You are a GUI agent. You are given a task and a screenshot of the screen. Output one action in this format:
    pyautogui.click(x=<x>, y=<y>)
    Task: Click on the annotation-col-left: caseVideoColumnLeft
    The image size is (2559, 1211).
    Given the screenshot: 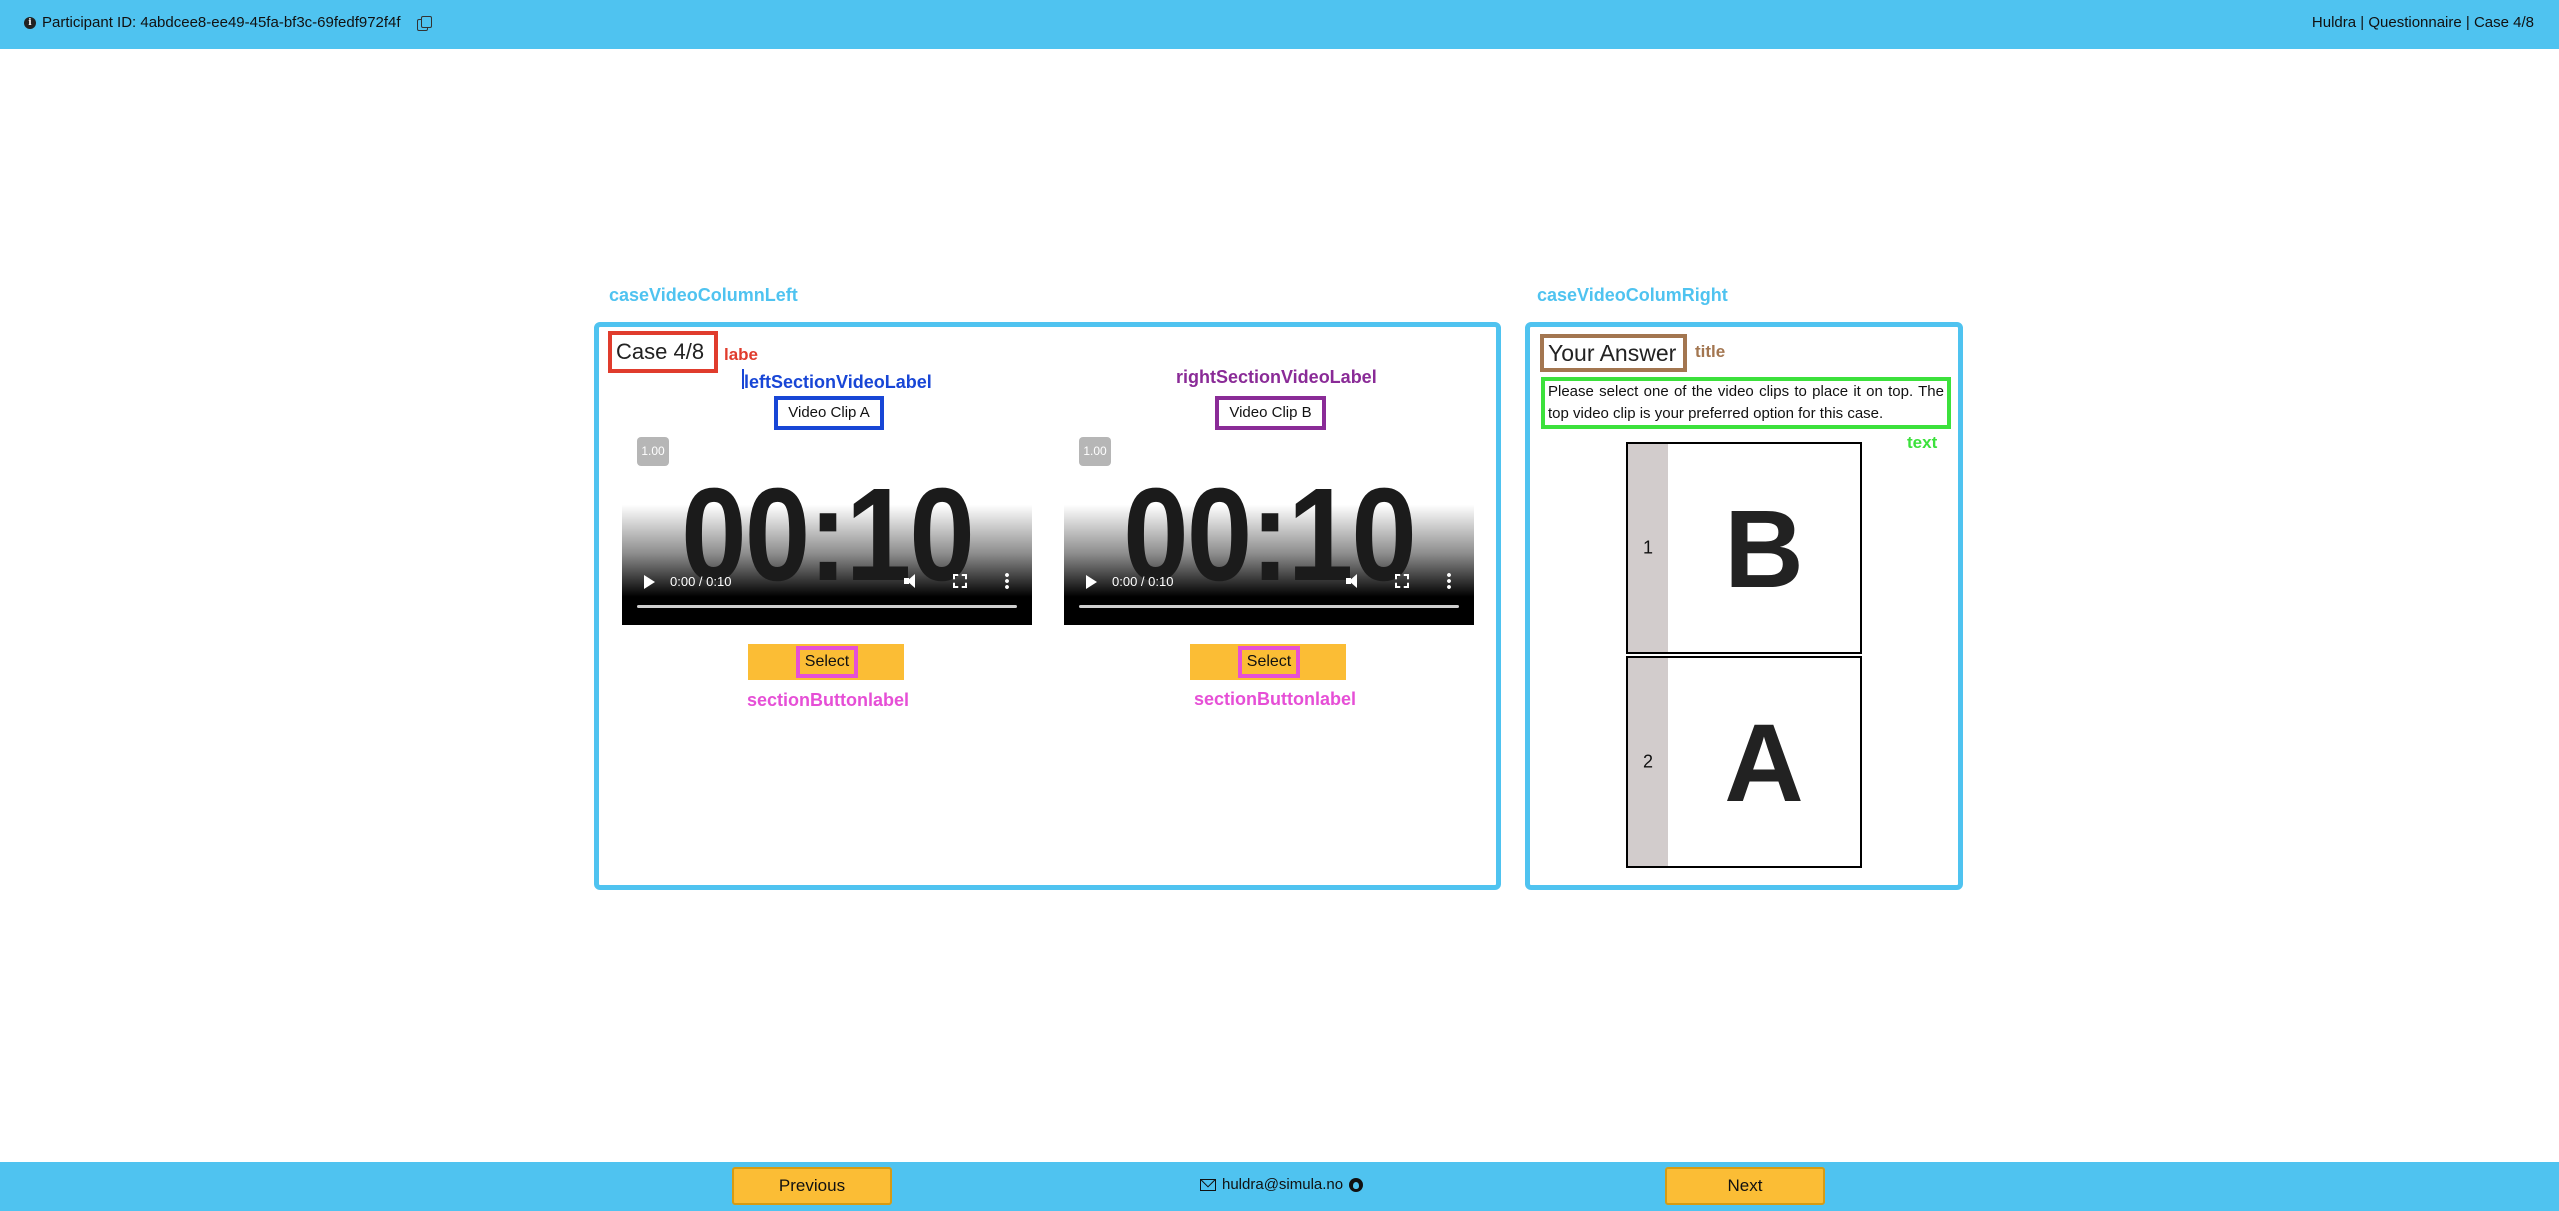 What is the action you would take?
    pyautogui.click(x=703, y=295)
    